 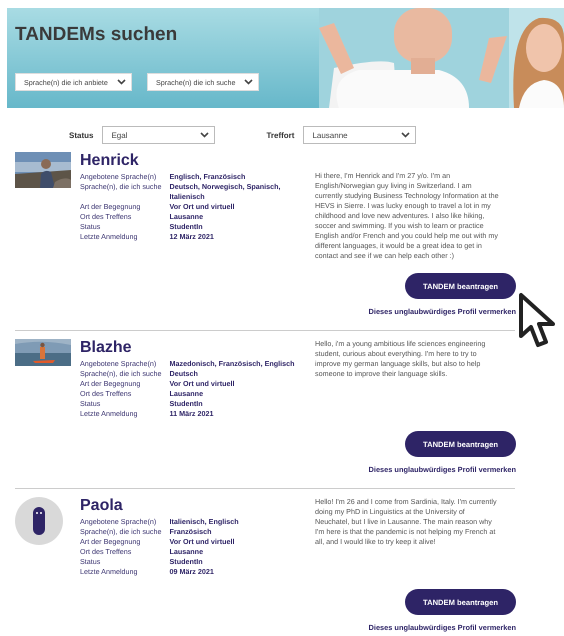 What do you see at coordinates (359, 135) in the screenshot?
I see `filter-dropdown: Lausanne` at bounding box center [359, 135].